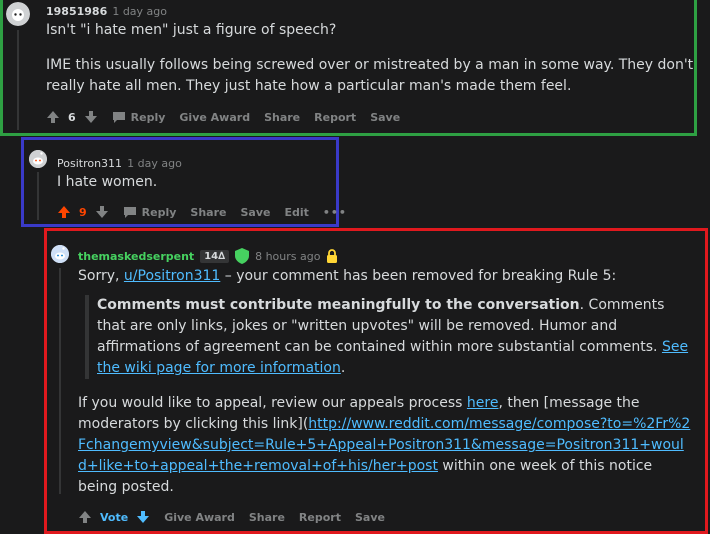 The width and height of the screenshot is (710, 534). I want to click on comment-author: 19851986, so click(76, 11).